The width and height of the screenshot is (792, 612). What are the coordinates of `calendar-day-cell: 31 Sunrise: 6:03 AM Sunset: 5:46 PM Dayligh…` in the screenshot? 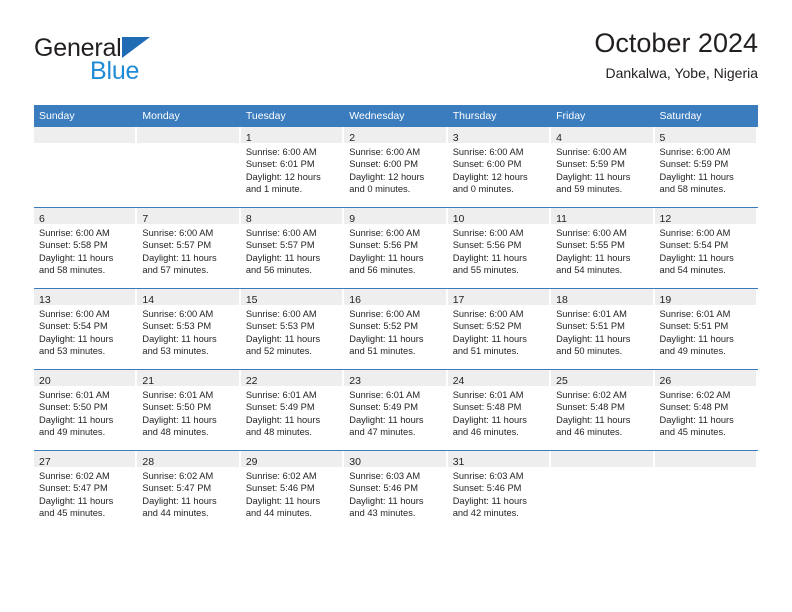 It's located at (499, 490).